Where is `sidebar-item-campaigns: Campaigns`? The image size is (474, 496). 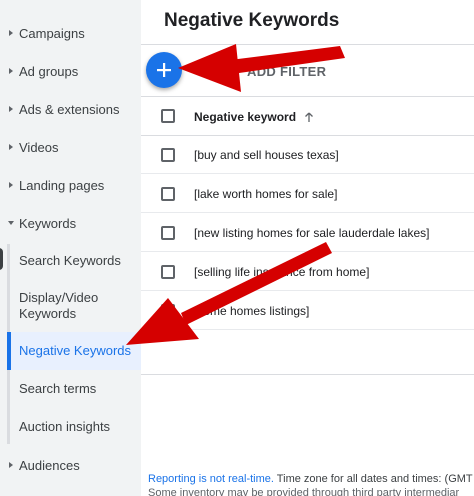 sidebar-item-campaigns: Campaigns is located at coordinates (70, 33).